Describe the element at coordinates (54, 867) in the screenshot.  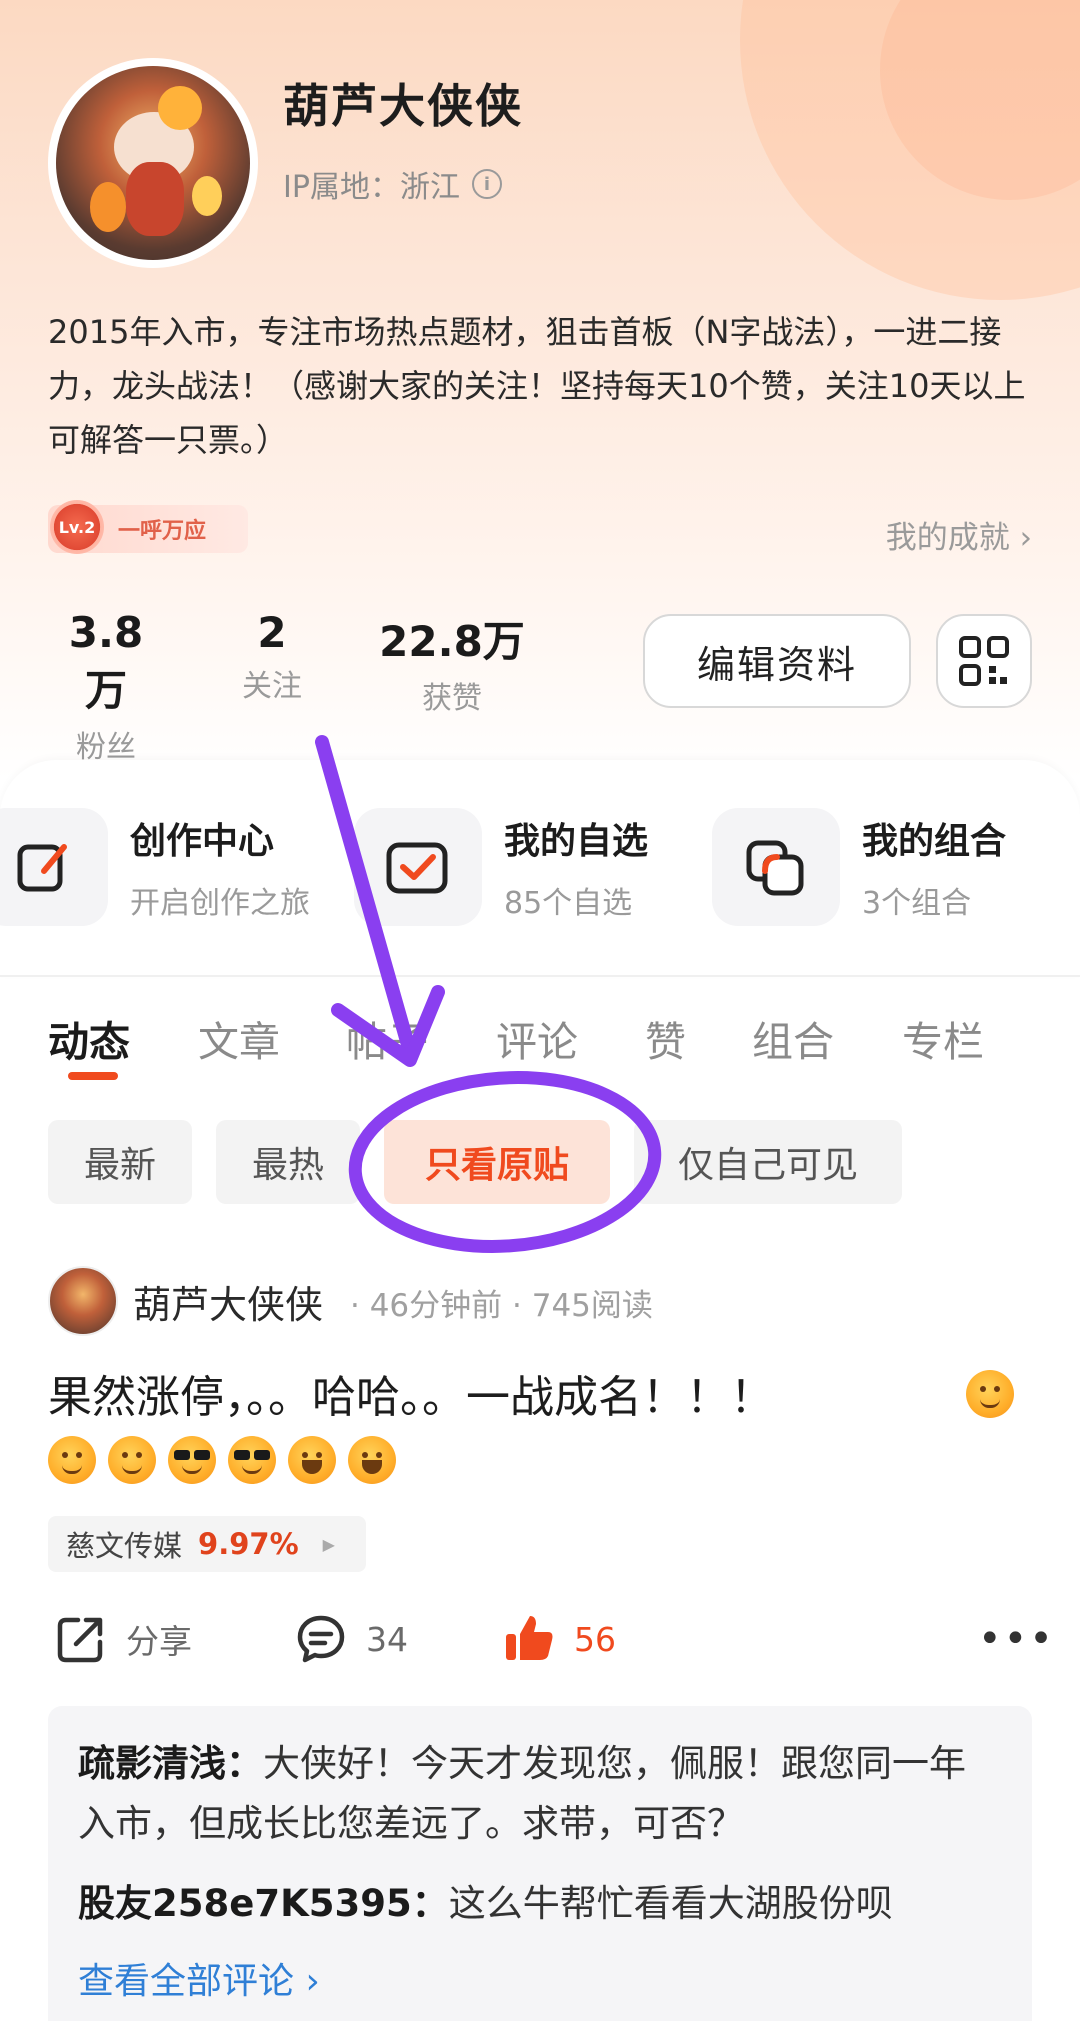
I see `edit-icon` at that location.